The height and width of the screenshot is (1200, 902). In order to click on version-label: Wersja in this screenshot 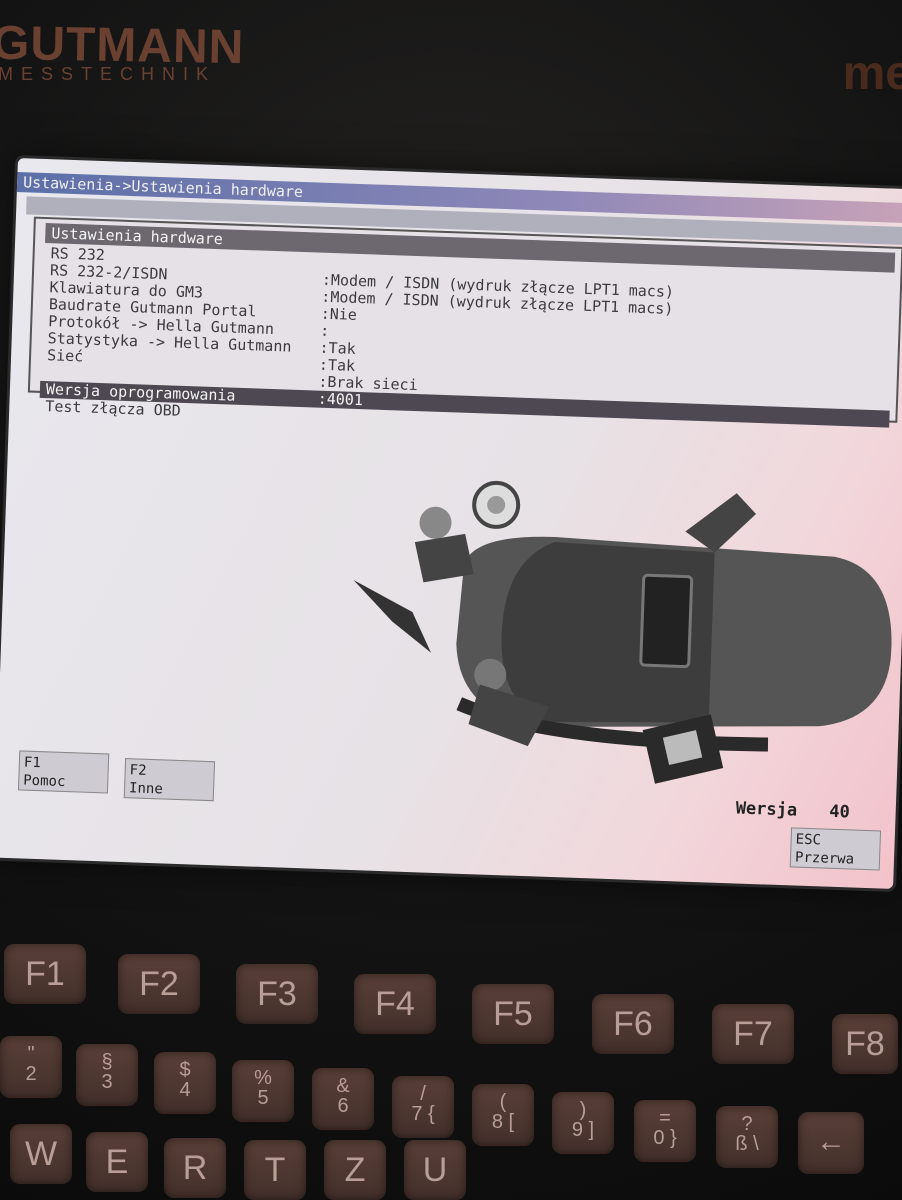, I will do `click(766, 809)`.